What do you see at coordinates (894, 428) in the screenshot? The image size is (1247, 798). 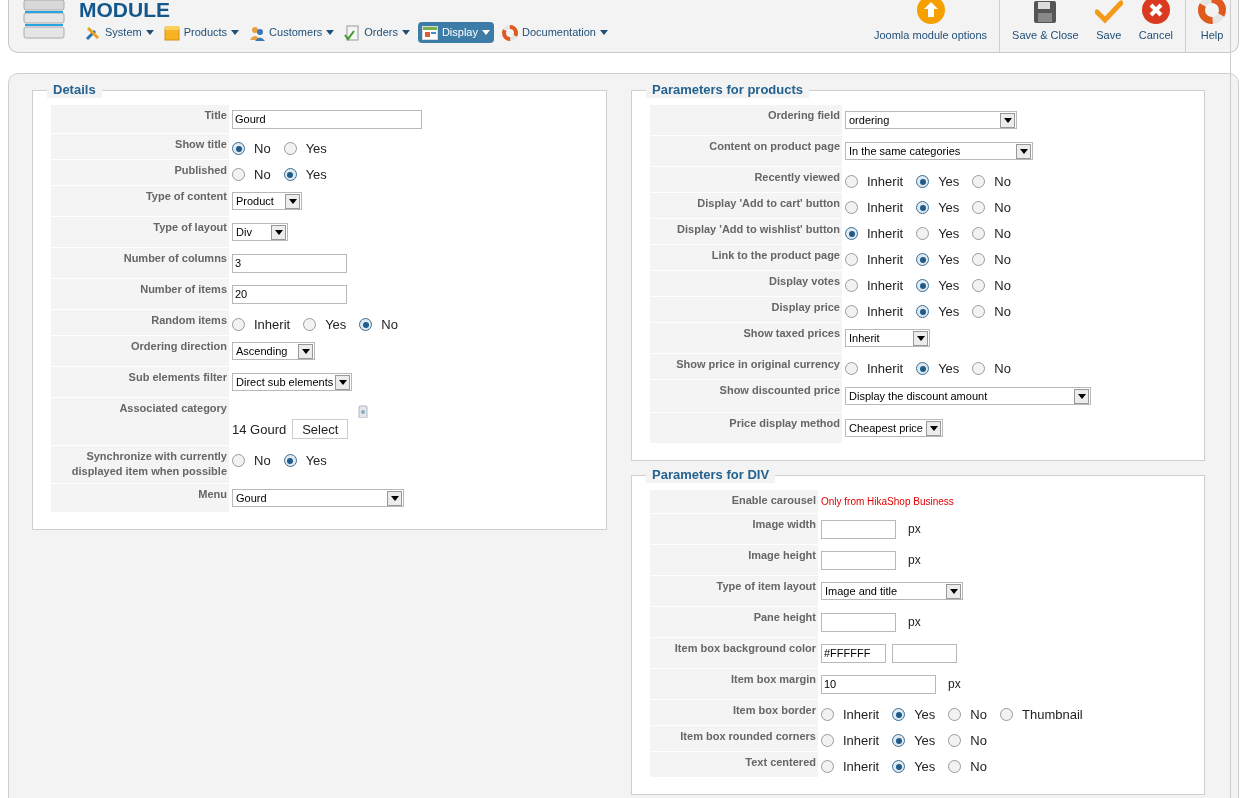 I see `dropdown-field: Cheapest price` at bounding box center [894, 428].